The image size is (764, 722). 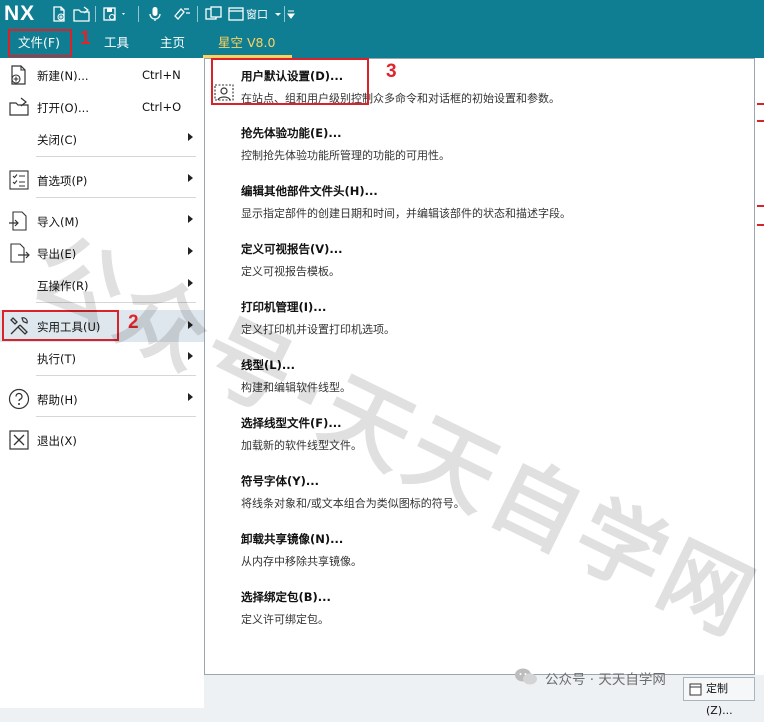 I want to click on step1-number: 1, so click(x=85, y=38).